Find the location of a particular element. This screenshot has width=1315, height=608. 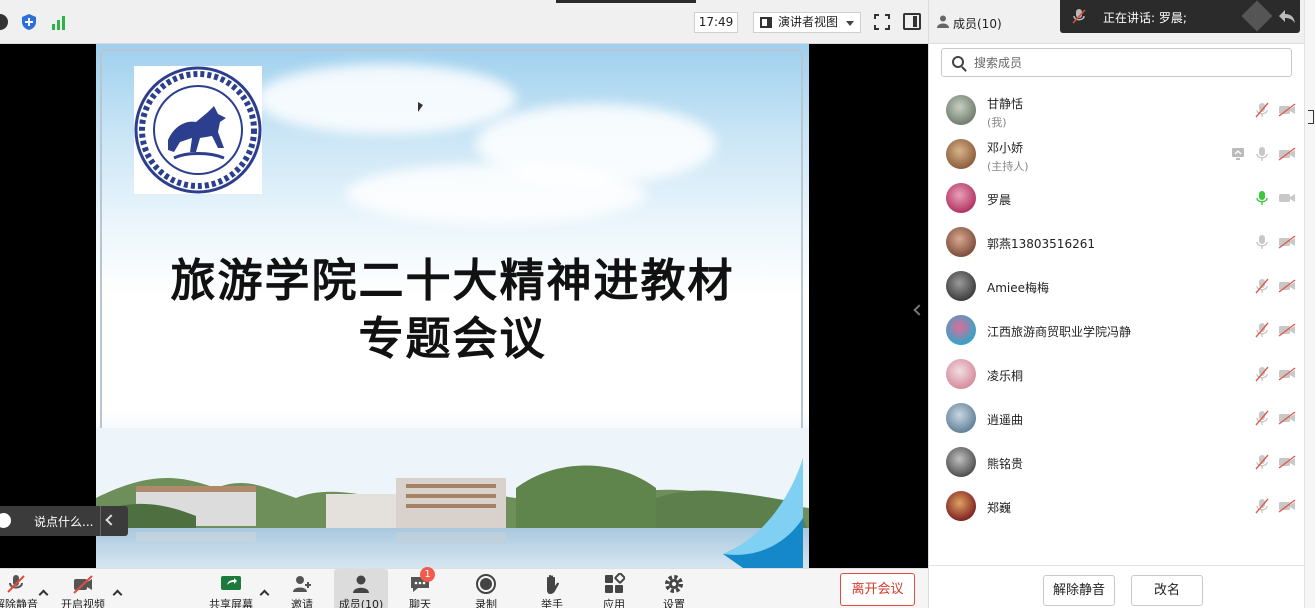

members-button: 成员(10) is located at coordinates (361, 588).